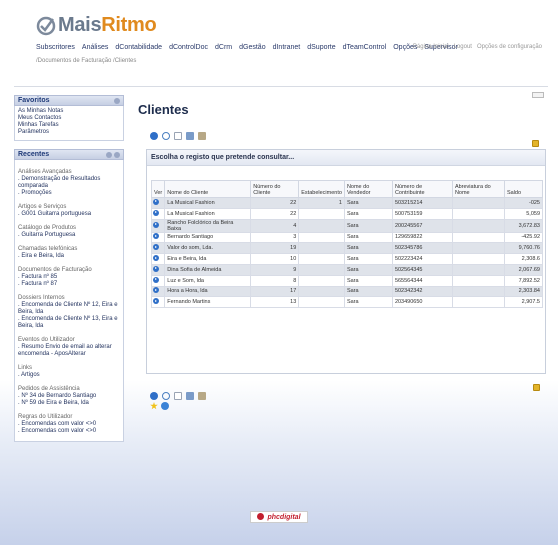 Image resolution: width=558 pixels, height=545 pixels. I want to click on collapse-toggle-icon, so click(538, 95).